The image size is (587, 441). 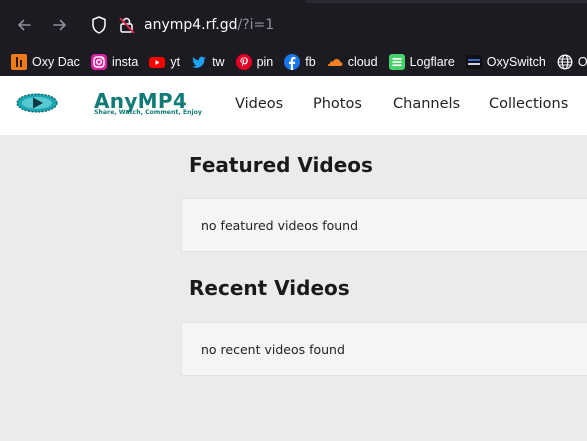 I want to click on bookmark-label: Oxy, so click(x=582, y=62).